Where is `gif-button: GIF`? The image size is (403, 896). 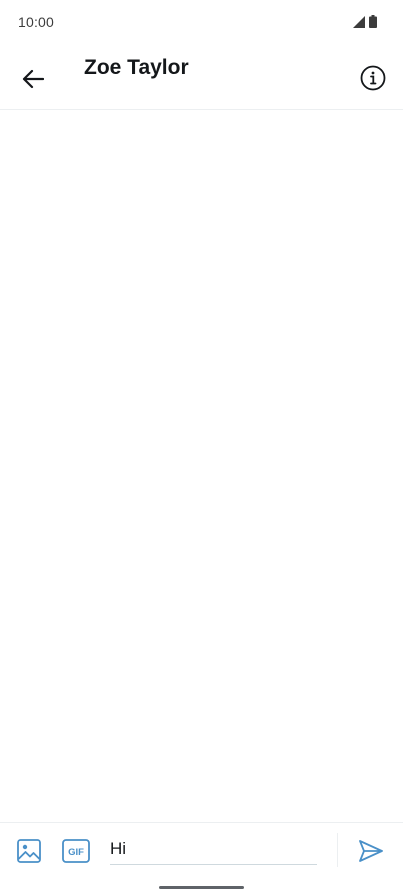 gif-button: GIF is located at coordinates (76, 851).